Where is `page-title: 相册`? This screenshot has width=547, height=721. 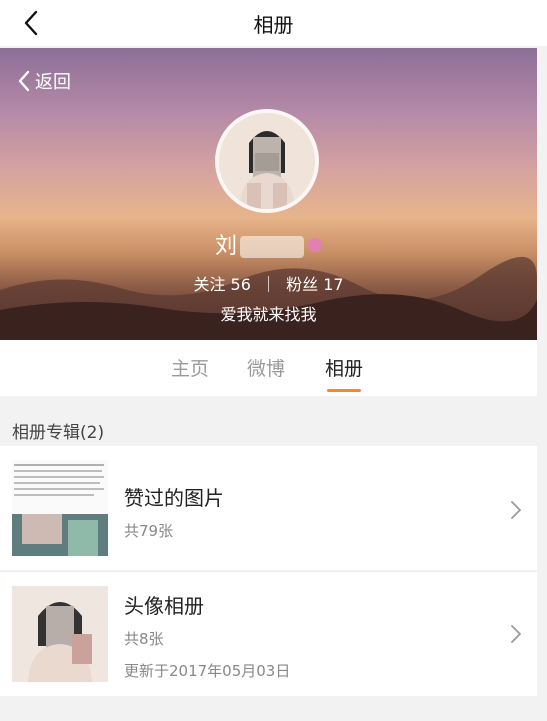 page-title: 相册 is located at coordinates (273, 25).